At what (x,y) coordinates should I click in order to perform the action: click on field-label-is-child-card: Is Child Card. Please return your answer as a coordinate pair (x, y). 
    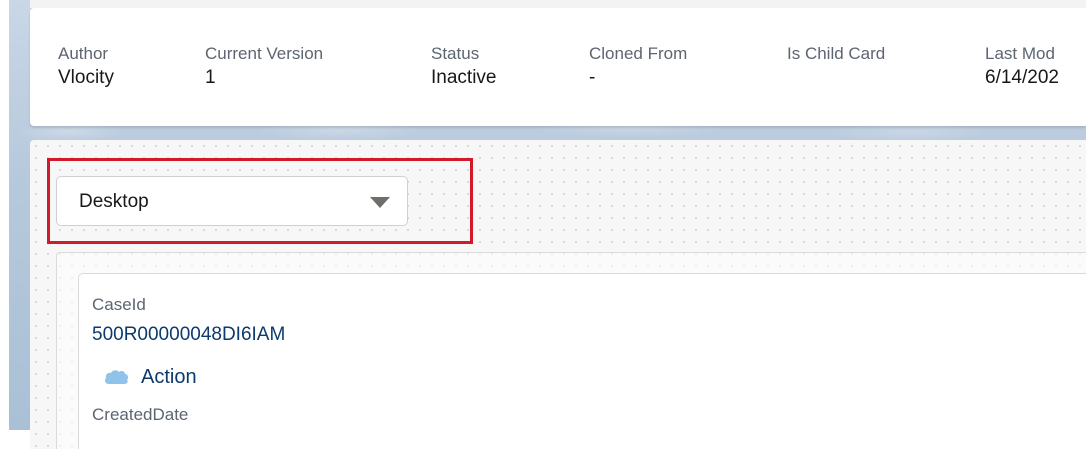
    Looking at the image, I should click on (836, 53).